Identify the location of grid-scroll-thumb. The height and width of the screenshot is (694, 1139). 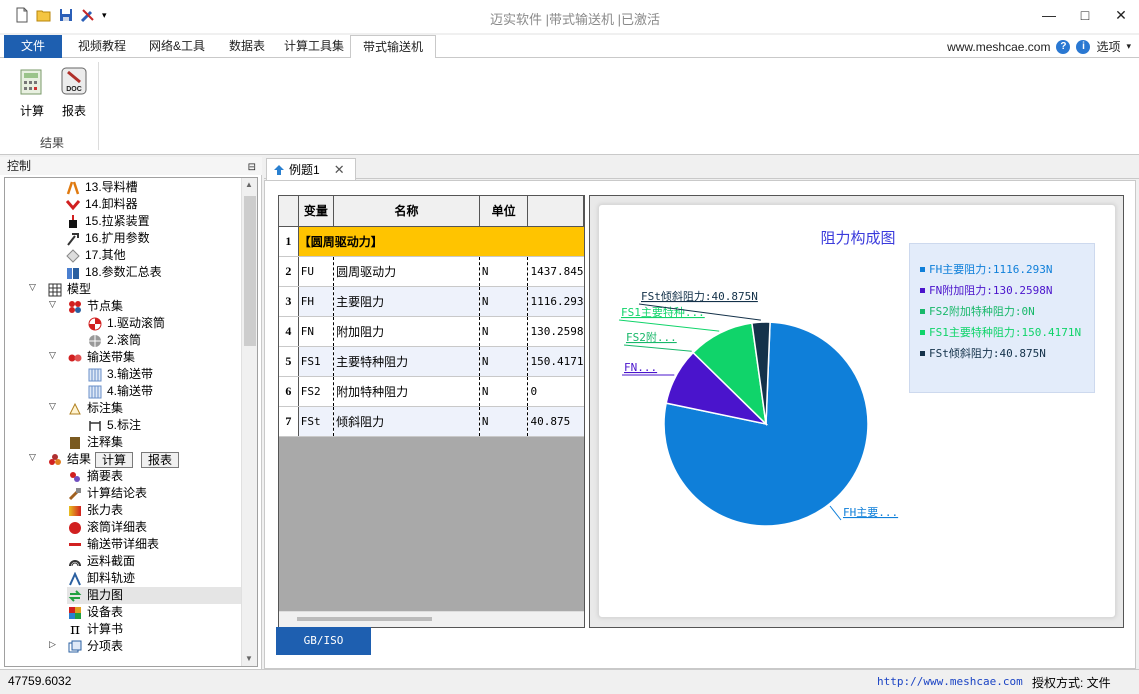
(364, 619).